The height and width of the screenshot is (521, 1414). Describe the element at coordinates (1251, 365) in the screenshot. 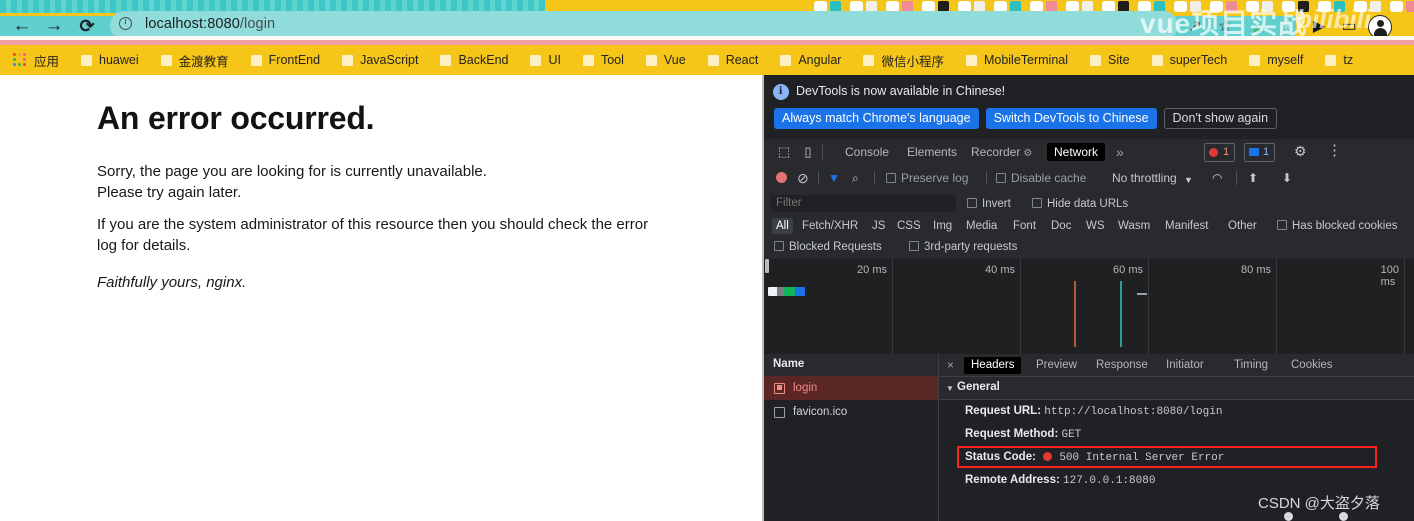

I see `tab-timing: Timing` at that location.